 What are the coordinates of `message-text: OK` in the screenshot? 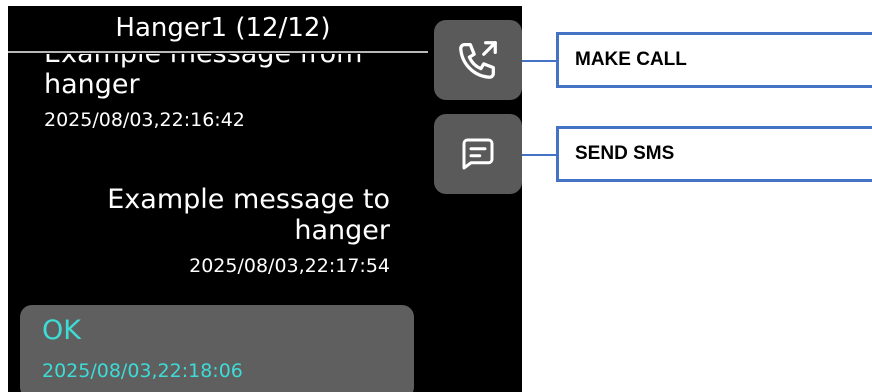 It's located at (61, 330).